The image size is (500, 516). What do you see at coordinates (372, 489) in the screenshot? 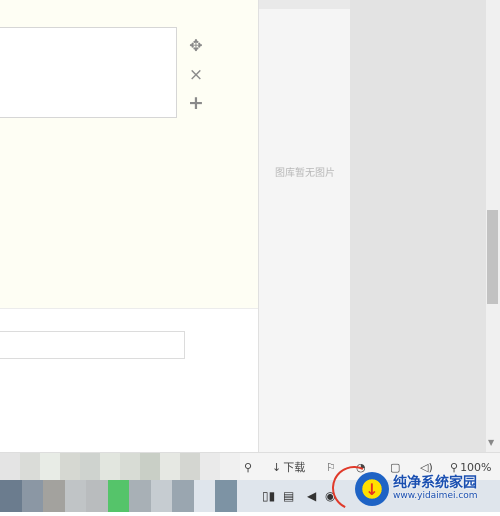
I see `watermark-logo-icon: ↓` at bounding box center [372, 489].